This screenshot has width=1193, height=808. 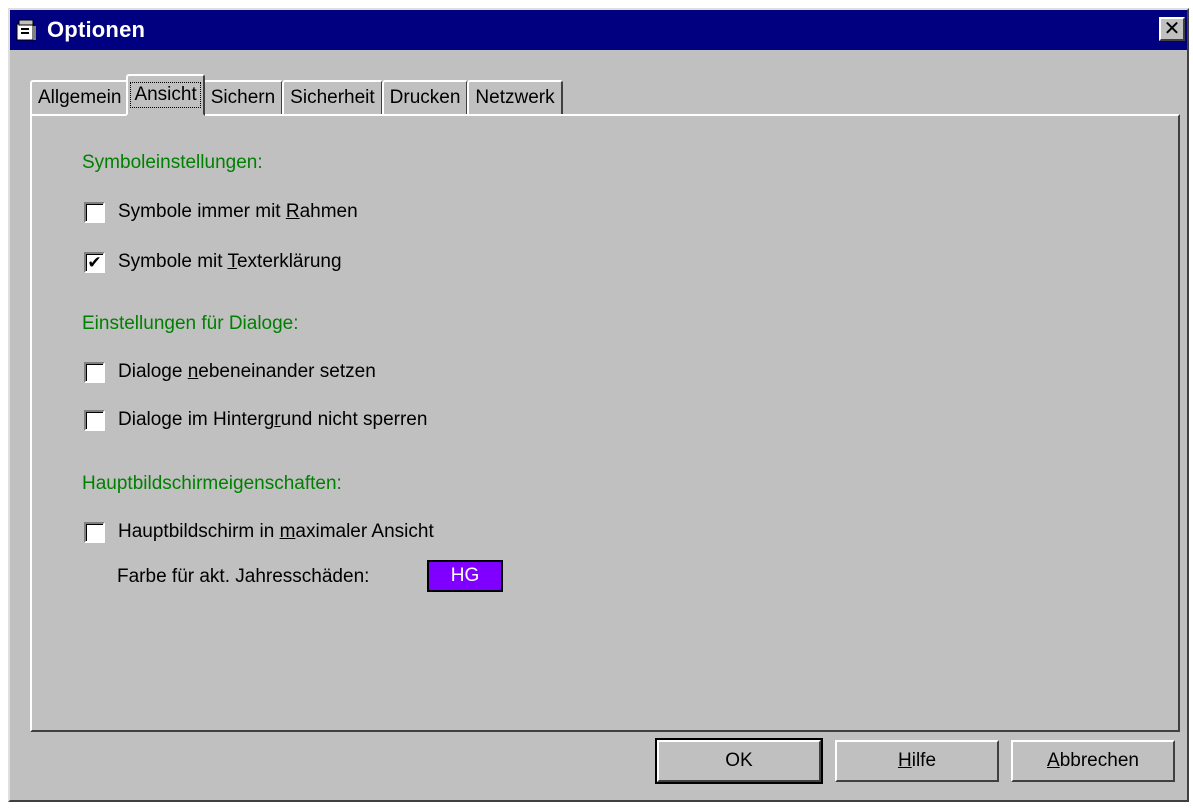 I want to click on ok-button: OK, so click(x=739, y=761).